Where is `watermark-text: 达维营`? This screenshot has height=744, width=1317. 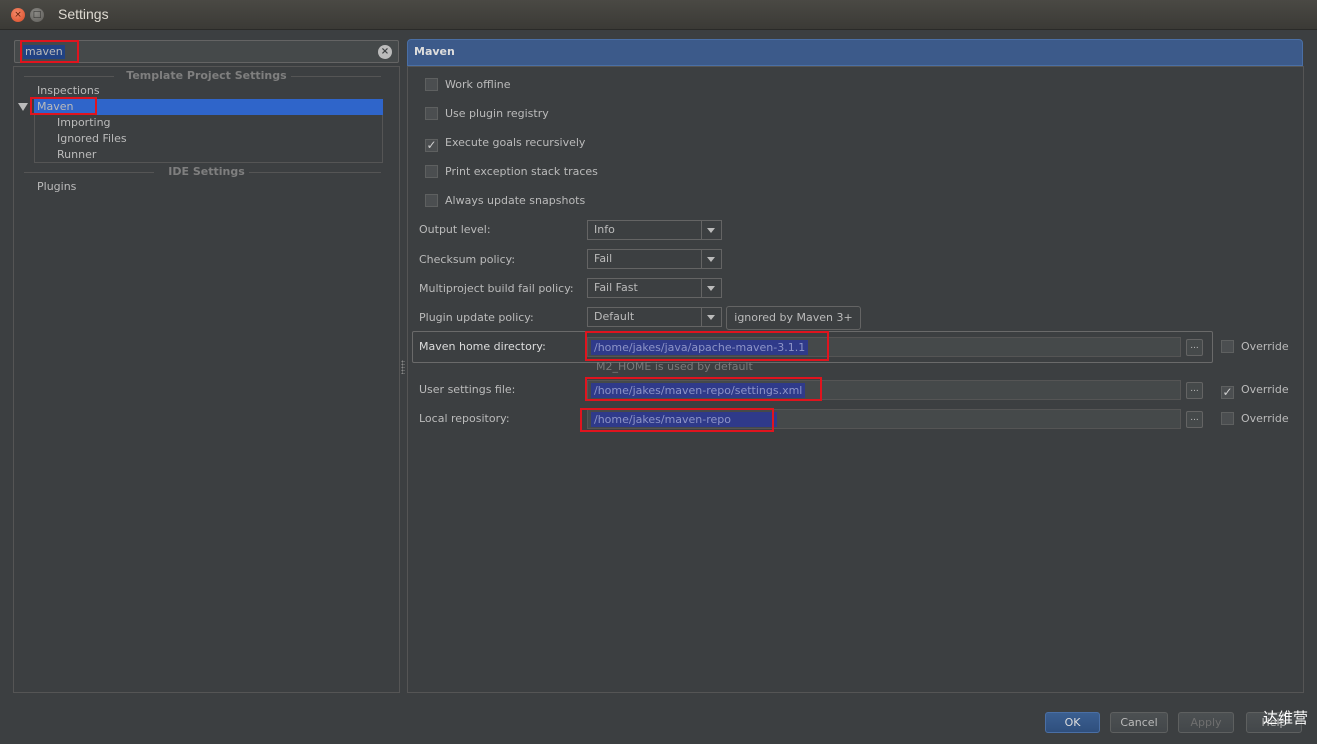
watermark-text: 达维营 is located at coordinates (1286, 718).